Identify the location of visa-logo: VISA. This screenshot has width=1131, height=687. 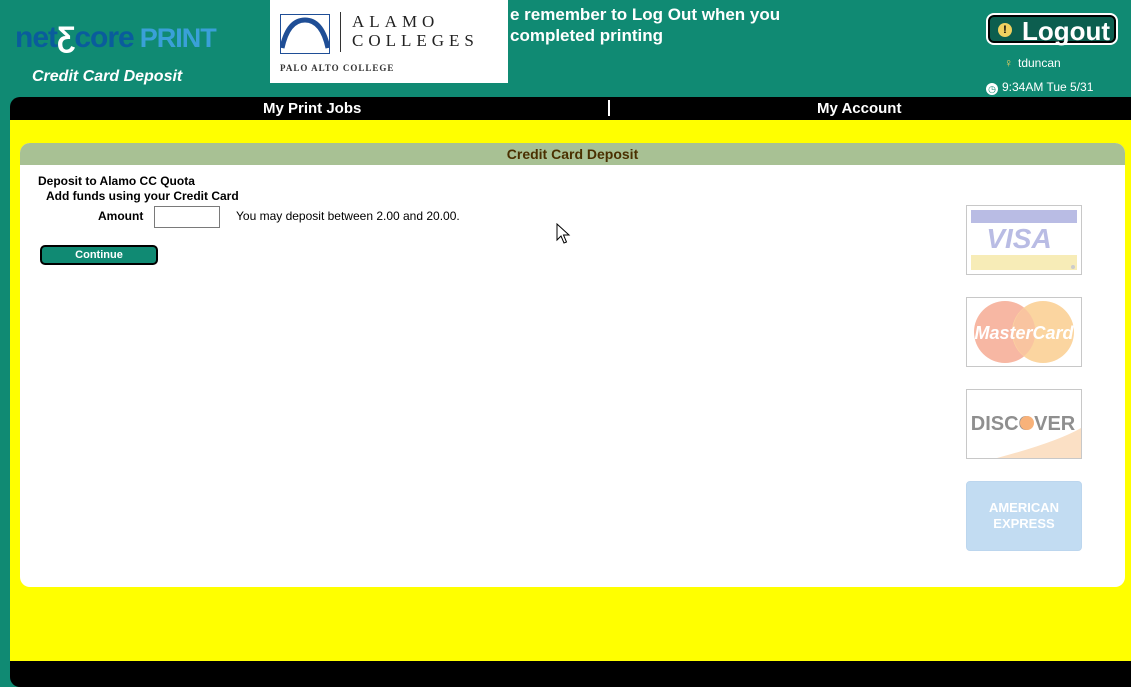
(1024, 240).